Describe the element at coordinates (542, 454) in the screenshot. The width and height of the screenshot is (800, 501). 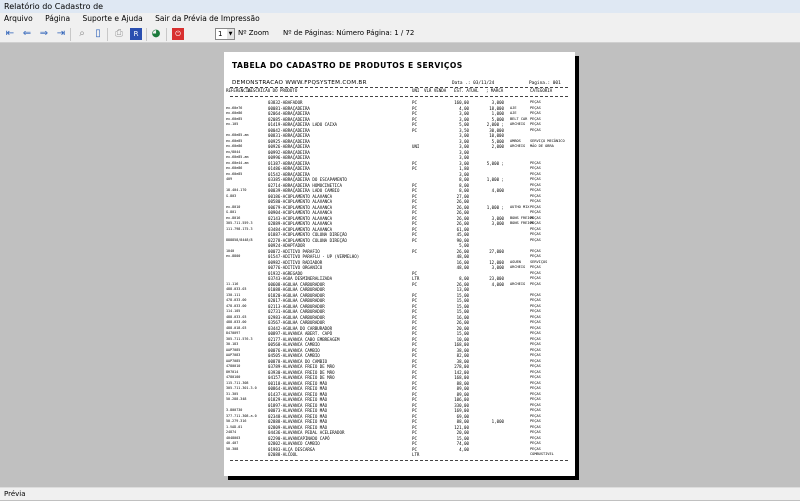
I see `cell-cat: COMBUSTIVEL` at that location.